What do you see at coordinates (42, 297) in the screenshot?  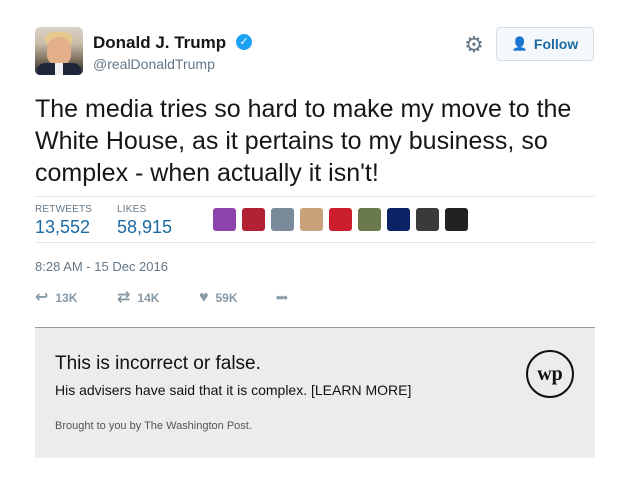 I see `reply-icon: ↩` at bounding box center [42, 297].